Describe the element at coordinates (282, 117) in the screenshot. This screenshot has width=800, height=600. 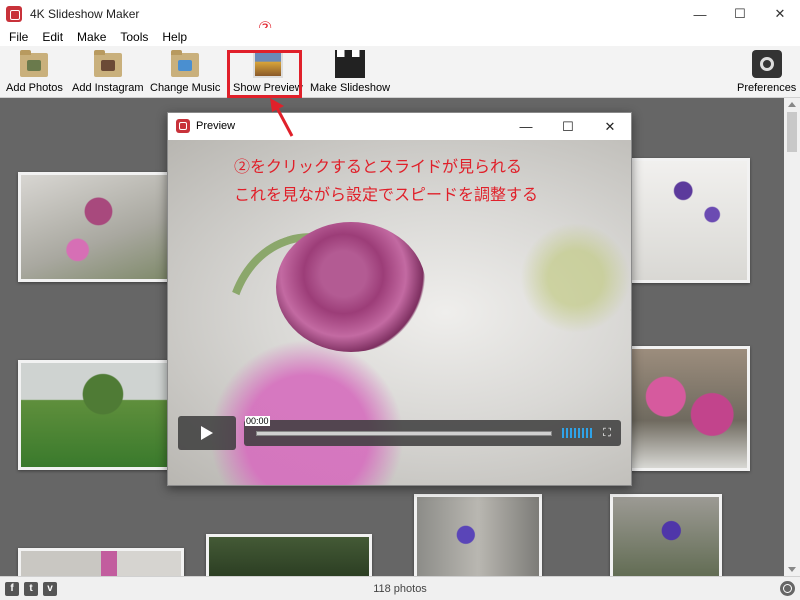
I see `annotation-arrow-icon` at that location.